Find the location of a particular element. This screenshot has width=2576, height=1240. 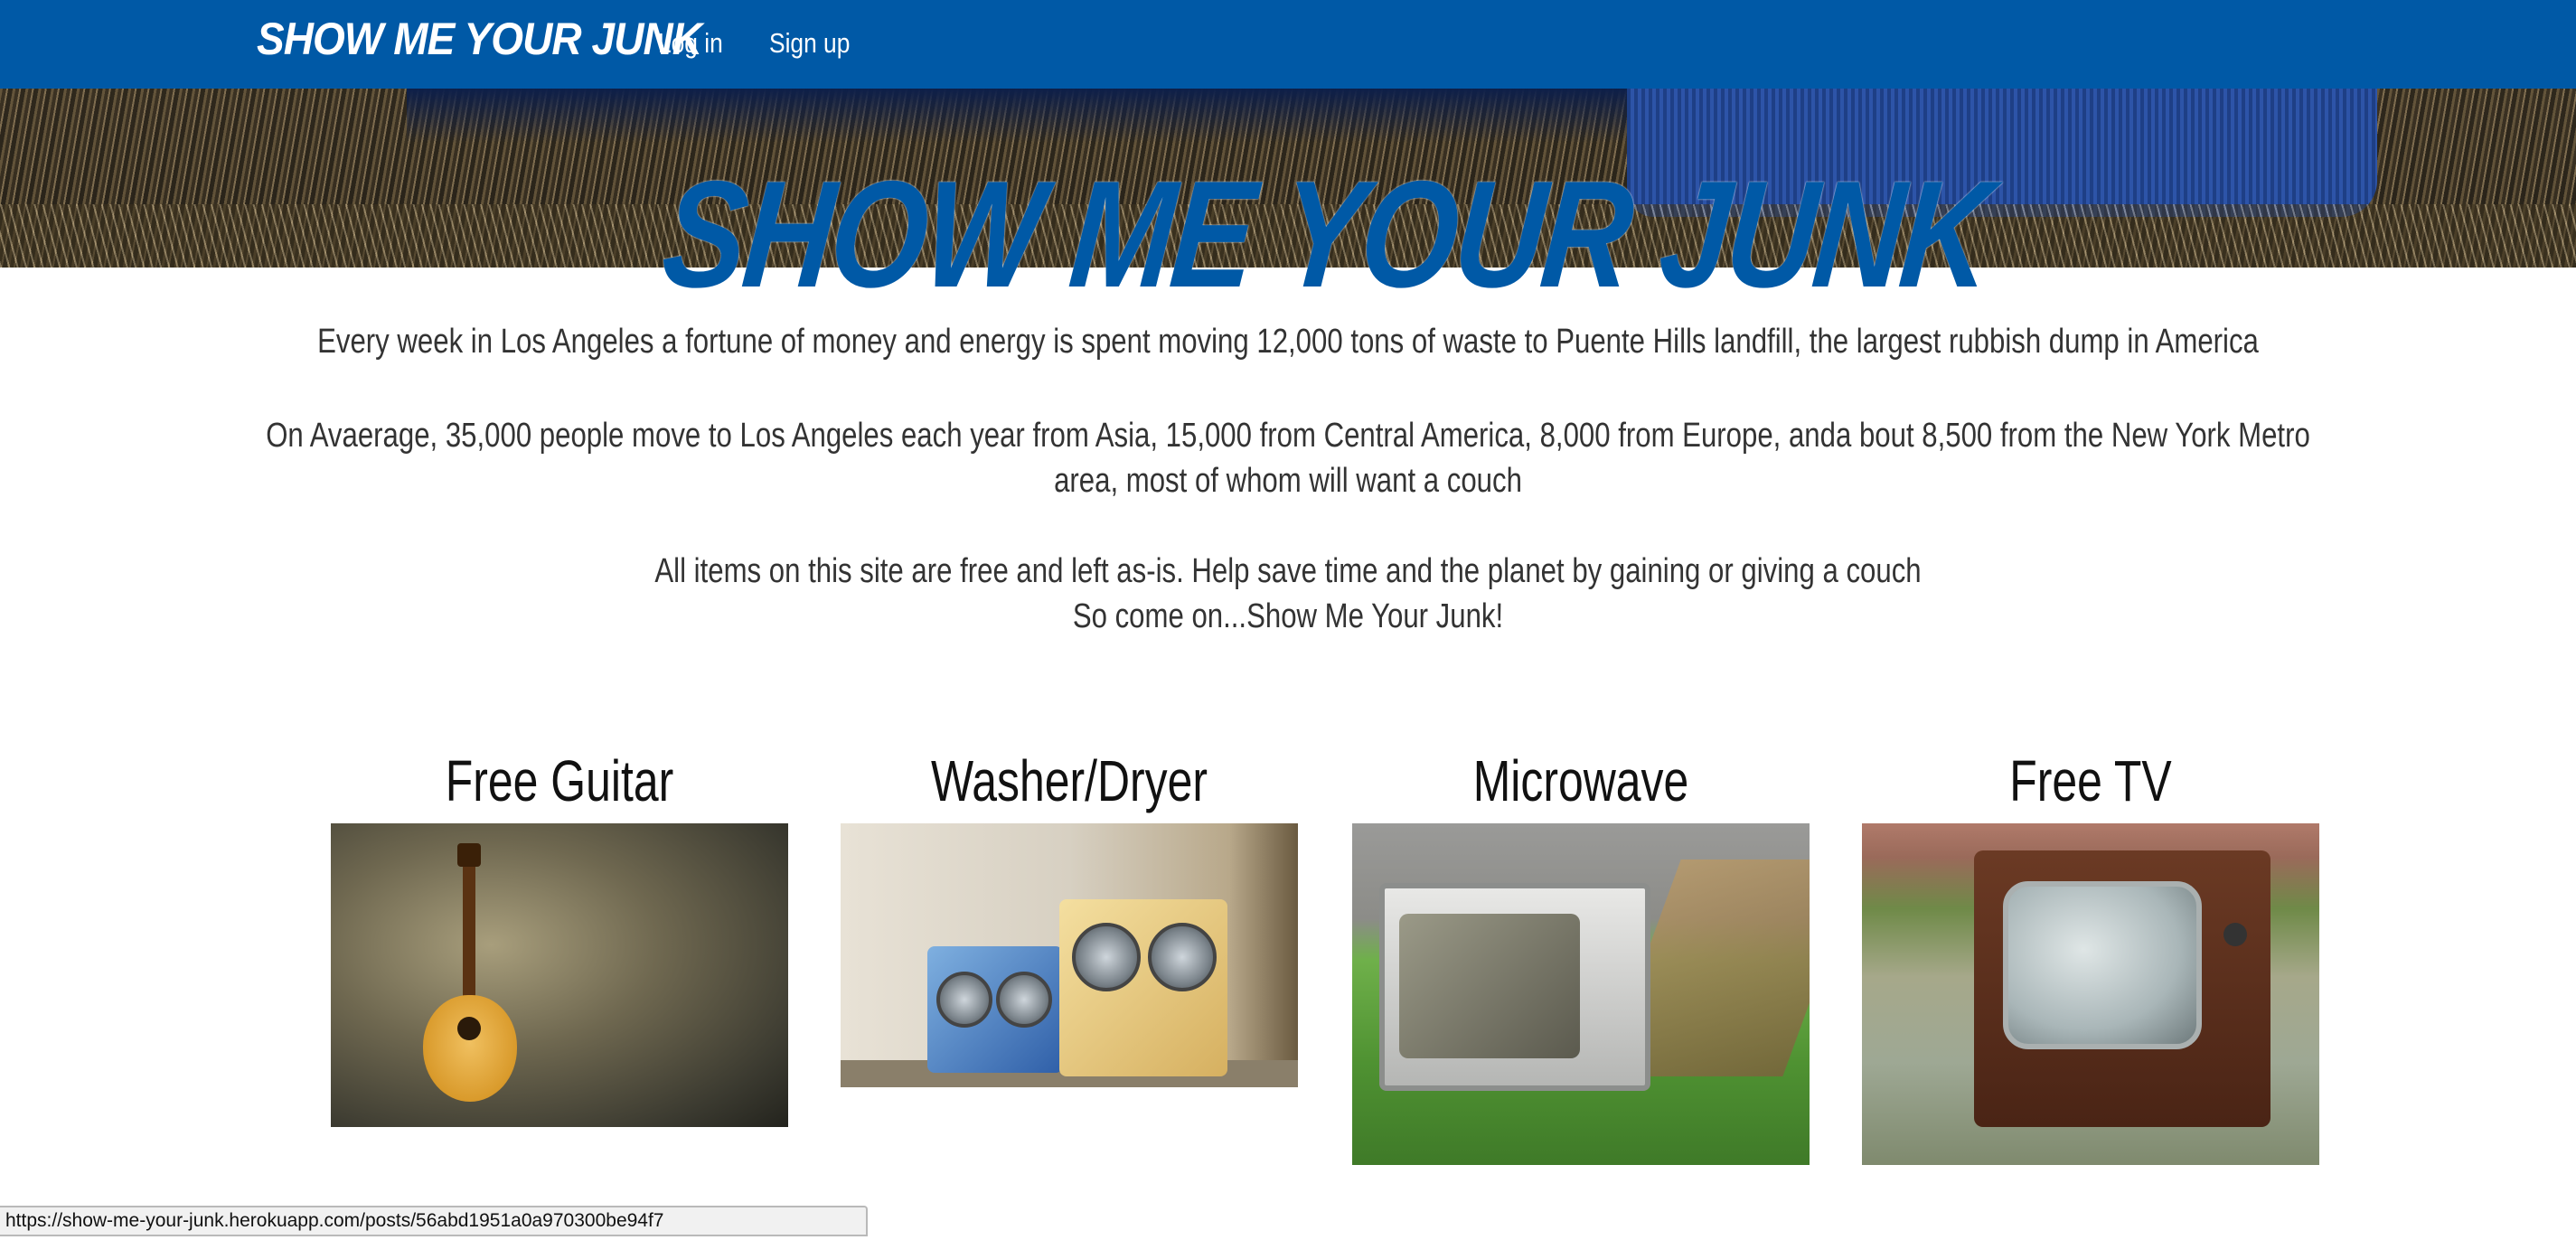

tv-screen is located at coordinates (2102, 965).